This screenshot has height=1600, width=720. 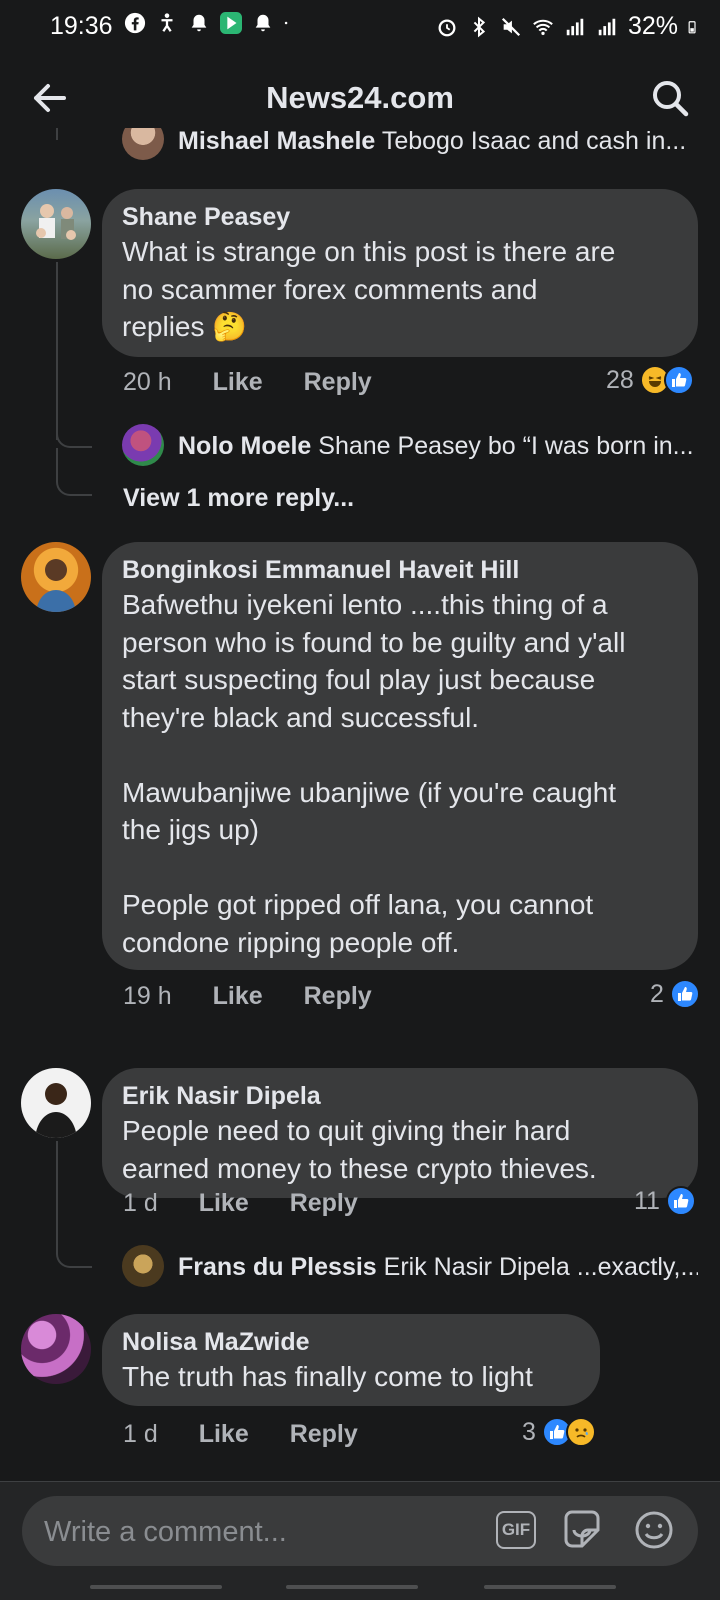 I want to click on thread-line, so click(x=57, y=134).